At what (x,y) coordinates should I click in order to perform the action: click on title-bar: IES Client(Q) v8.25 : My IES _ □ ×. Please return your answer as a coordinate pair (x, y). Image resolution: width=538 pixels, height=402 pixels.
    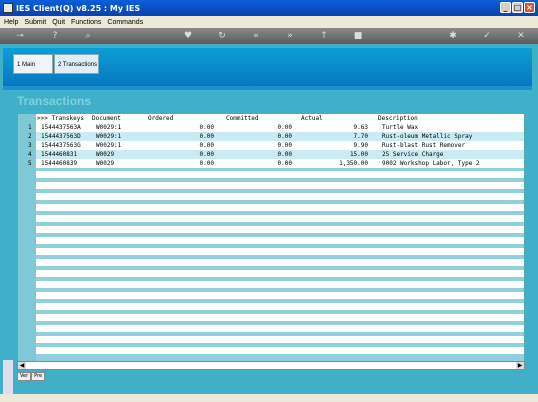
    Looking at the image, I should click on (269, 8).